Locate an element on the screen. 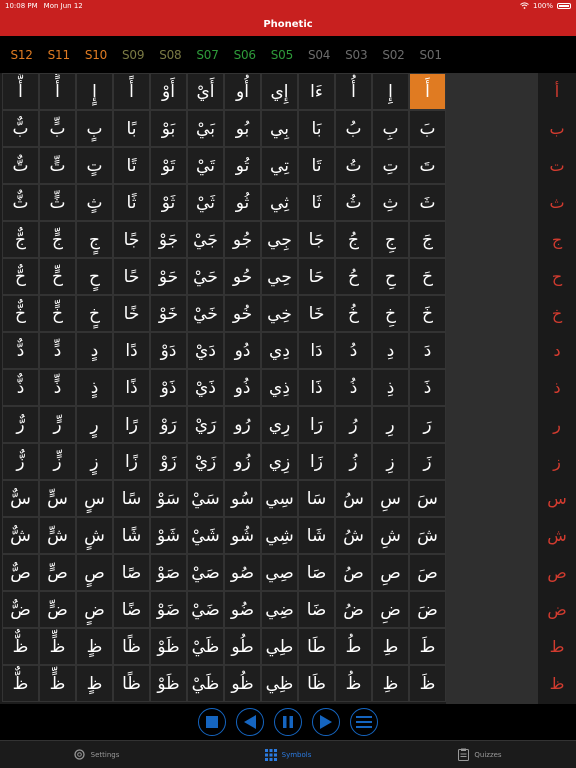  symbol-cell: تَا is located at coordinates (316, 165).